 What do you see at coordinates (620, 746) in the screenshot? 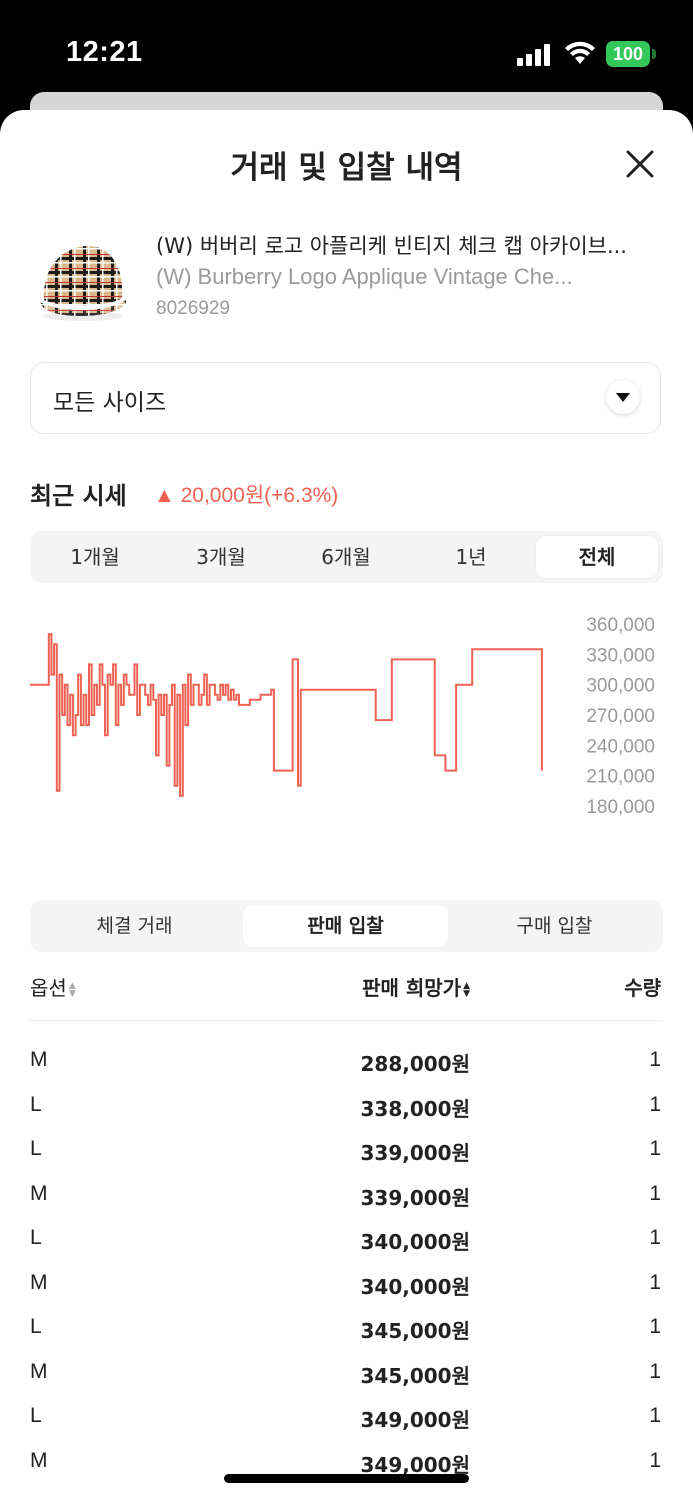
I see `y-tick-label: 240,000` at bounding box center [620, 746].